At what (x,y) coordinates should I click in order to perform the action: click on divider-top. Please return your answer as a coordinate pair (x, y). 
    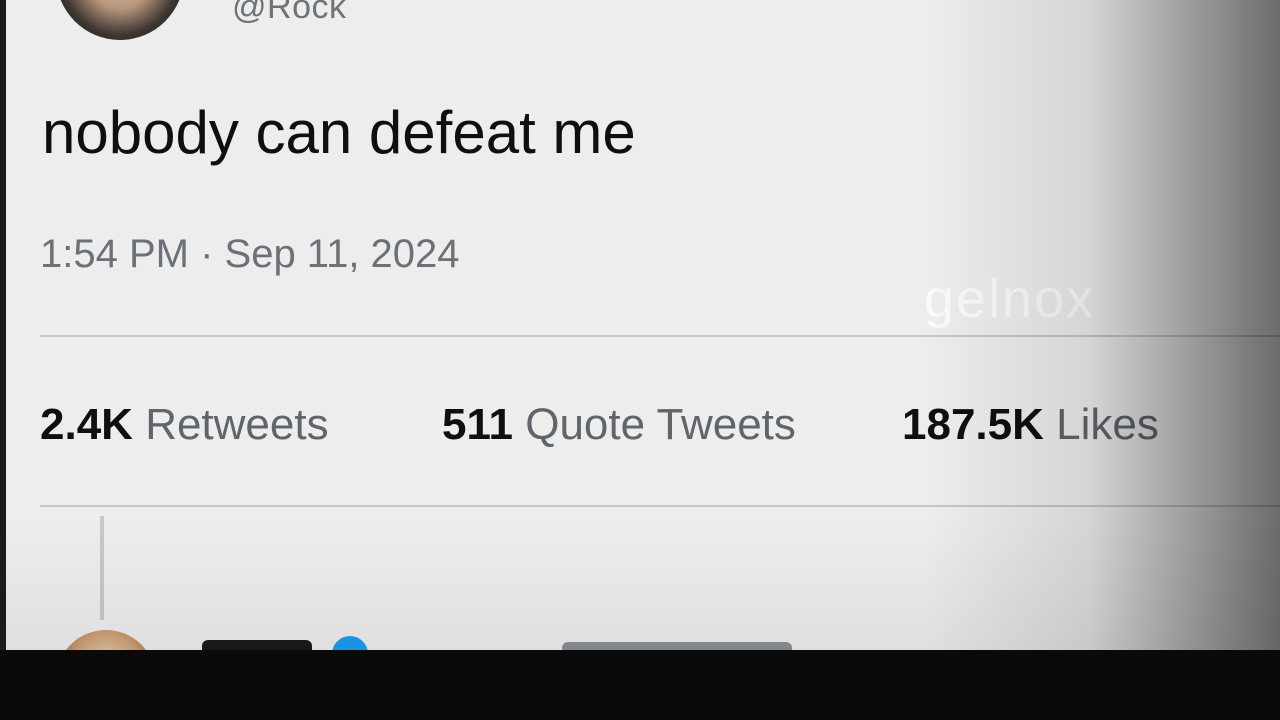
    Looking at the image, I should click on (660, 336).